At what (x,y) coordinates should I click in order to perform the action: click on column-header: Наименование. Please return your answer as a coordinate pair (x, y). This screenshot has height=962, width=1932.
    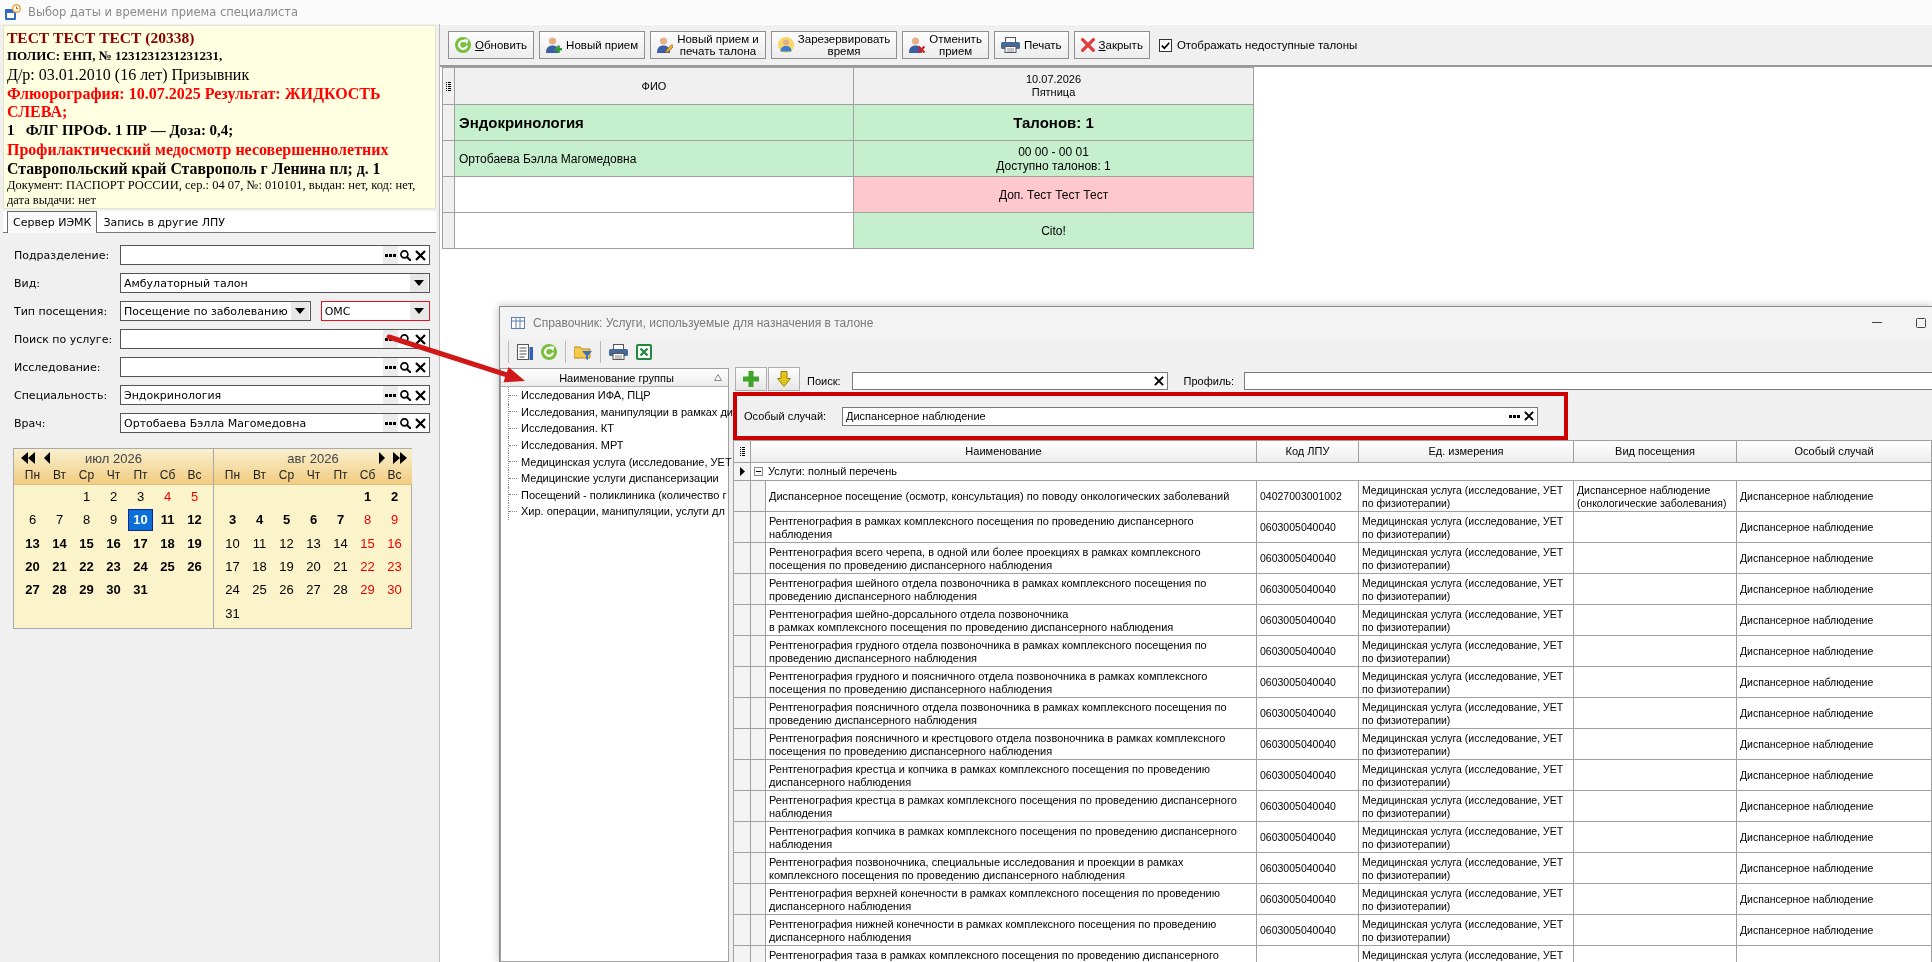
    Looking at the image, I should click on (1004, 452).